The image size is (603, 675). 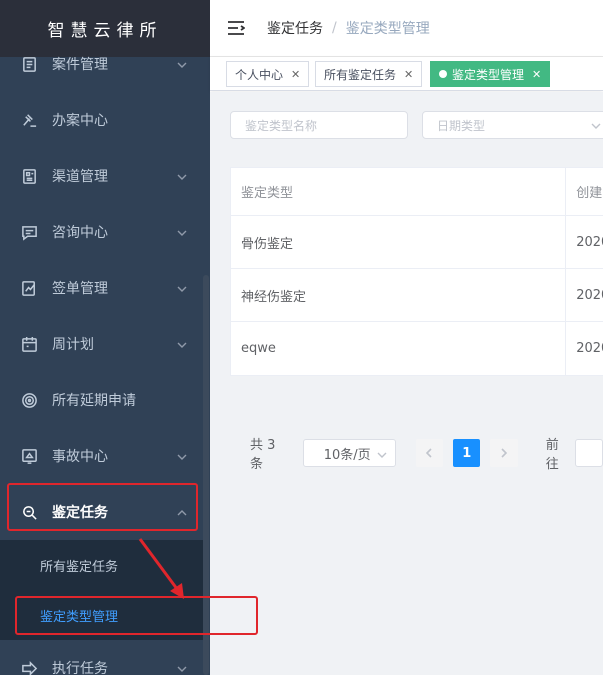 I want to click on table-row: 神经伤鉴定 2020, so click(x=417, y=295).